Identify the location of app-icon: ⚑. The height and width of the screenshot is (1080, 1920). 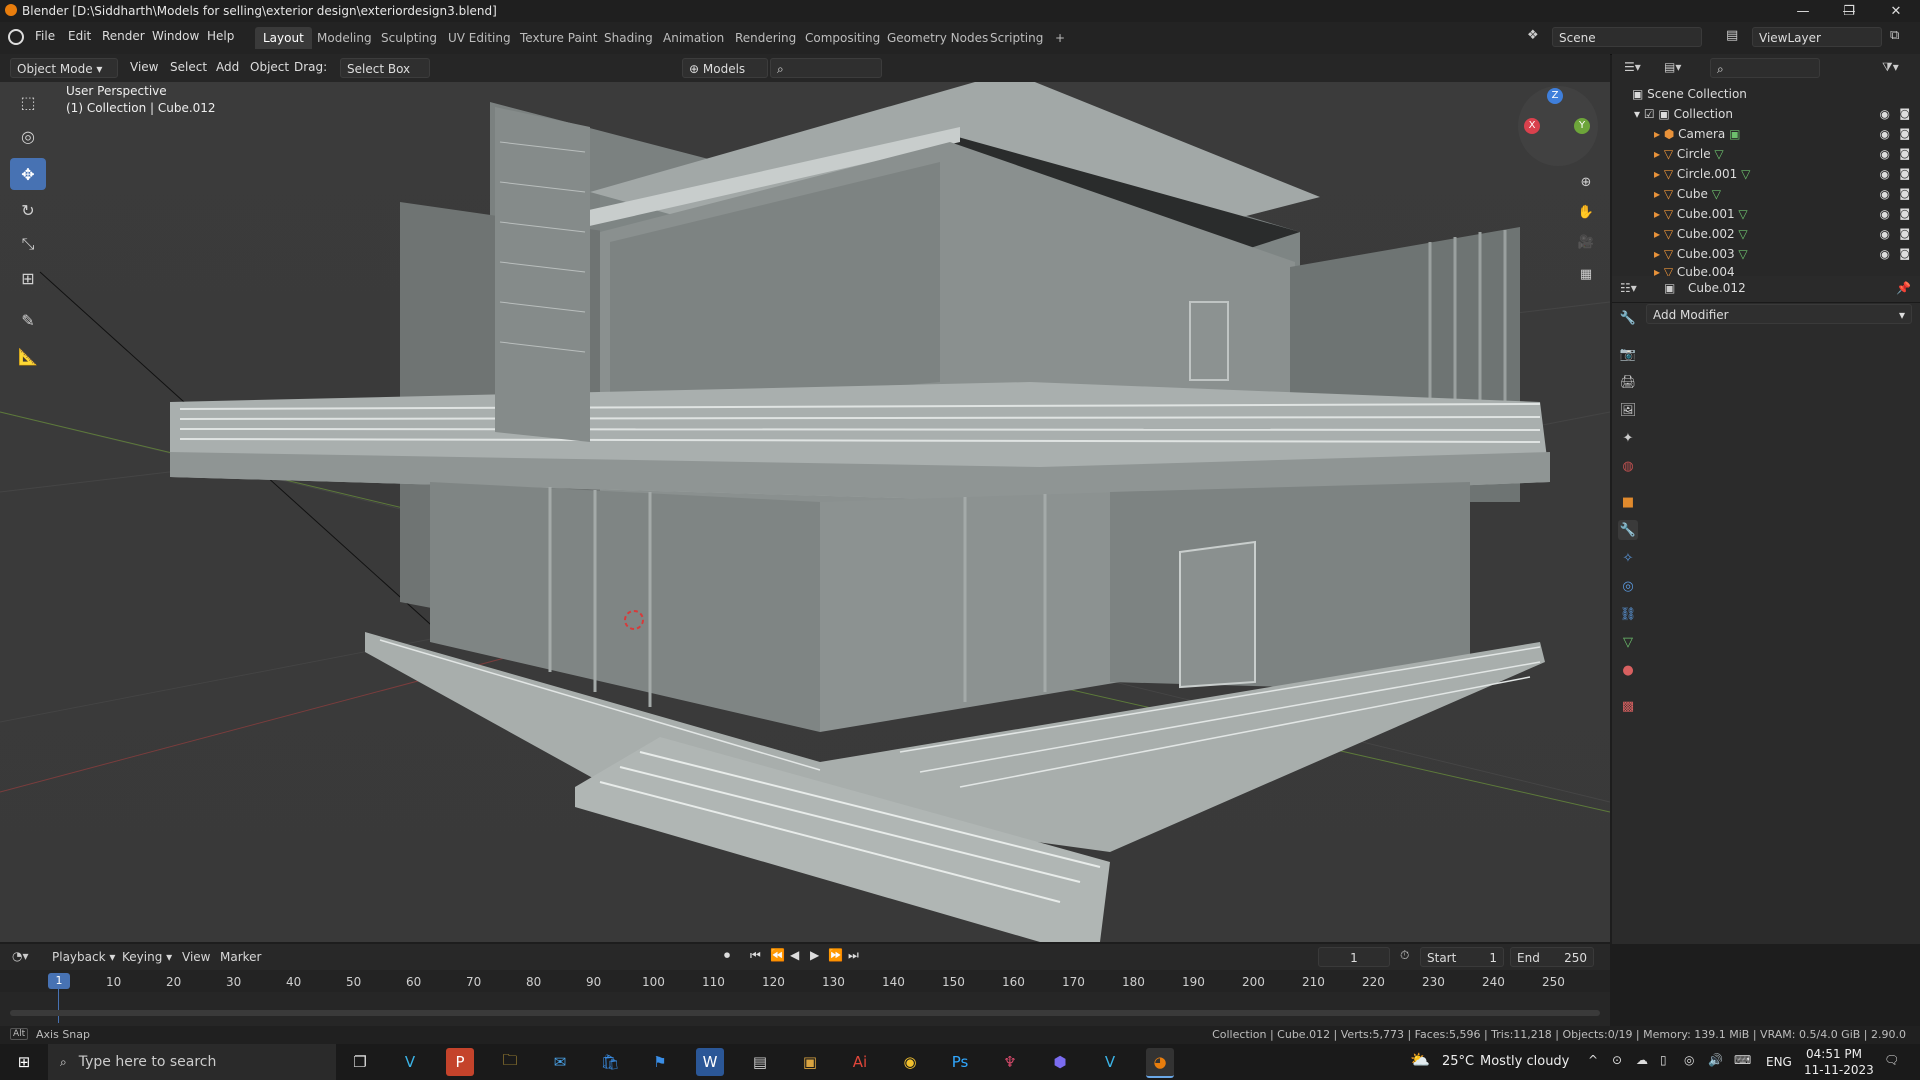
(660, 1062).